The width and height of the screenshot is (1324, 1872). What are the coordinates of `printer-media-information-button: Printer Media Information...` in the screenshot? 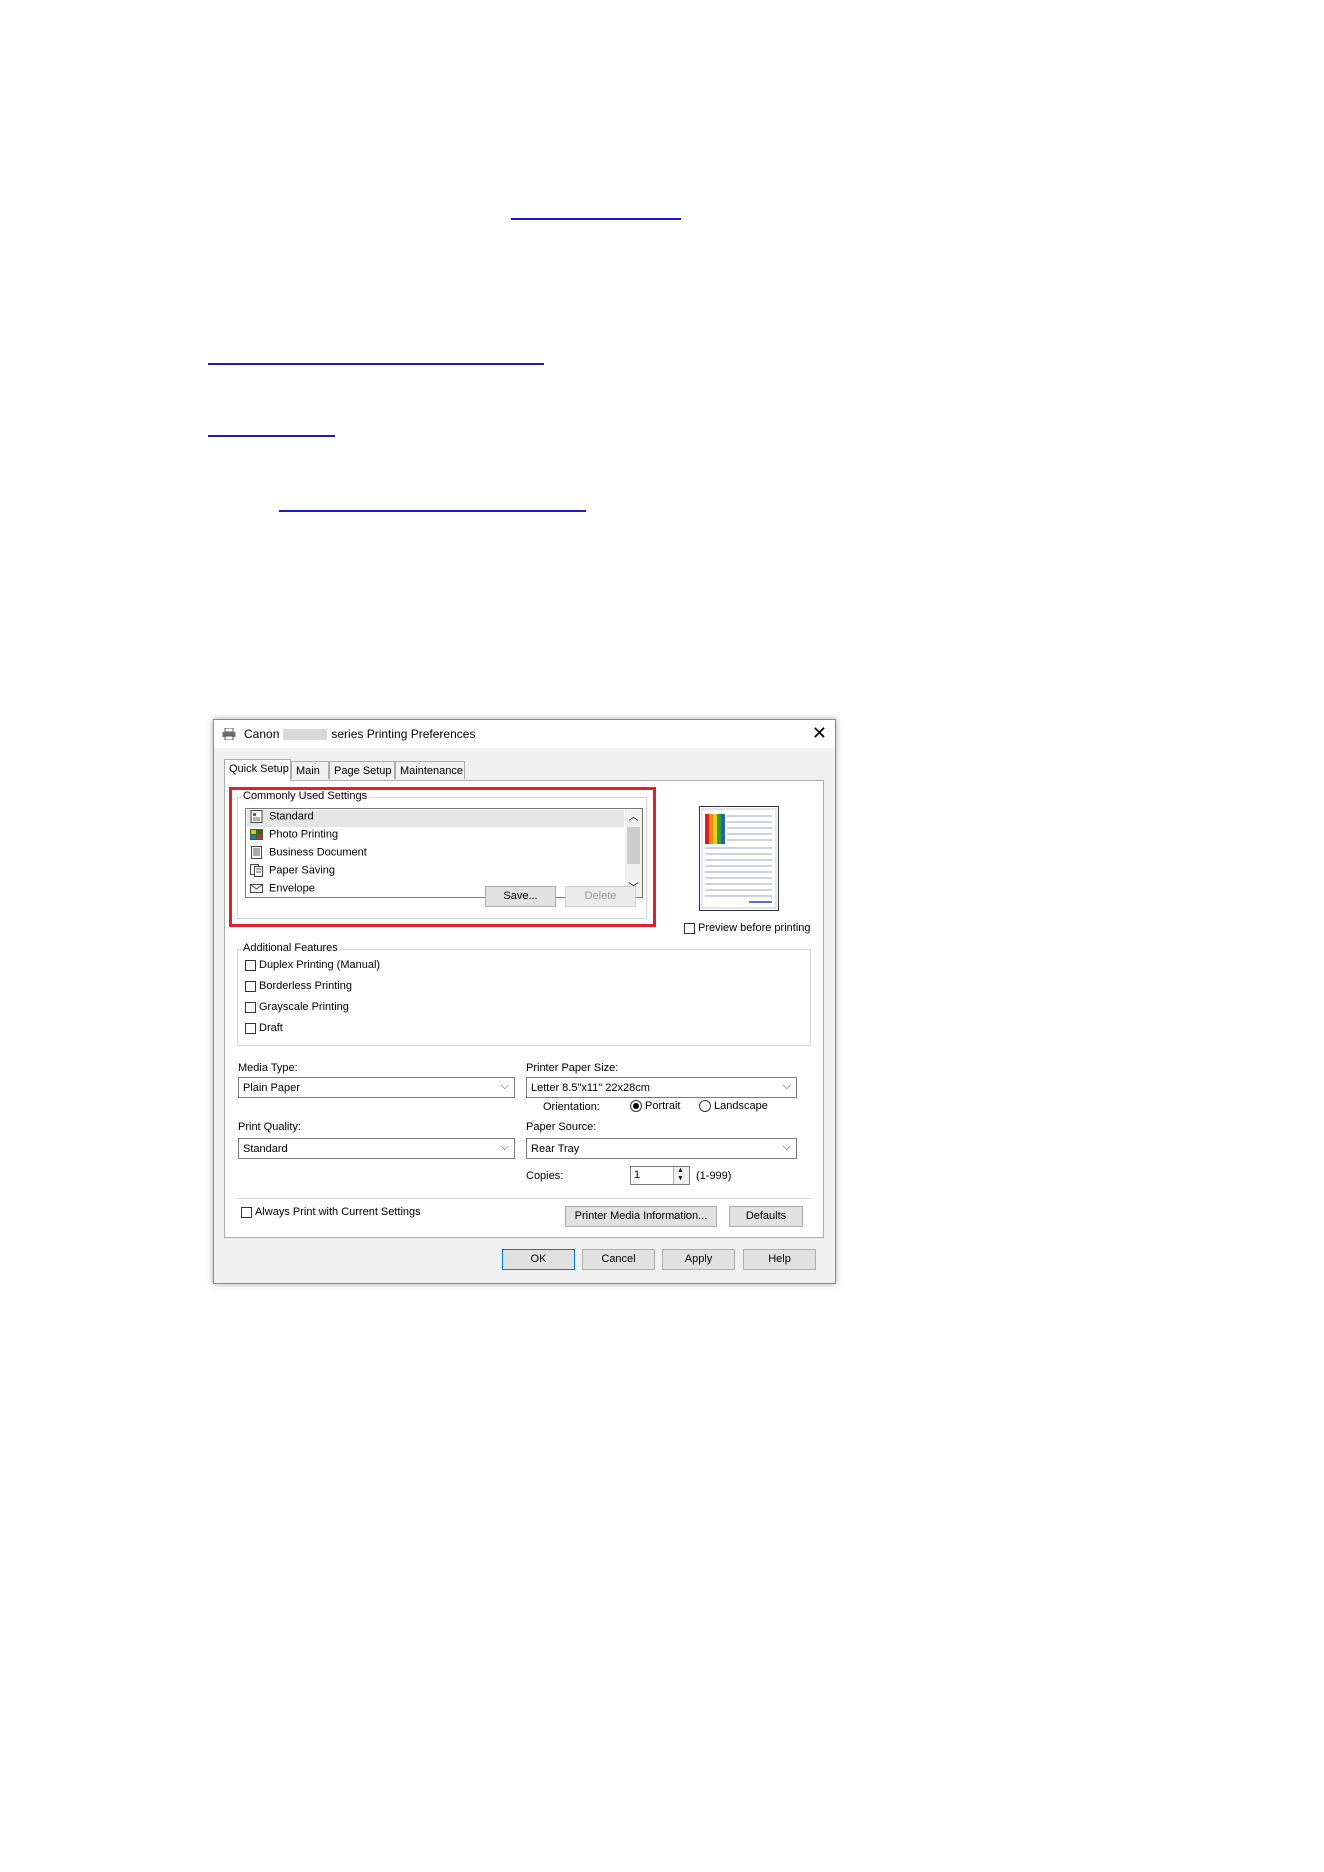 It's located at (641, 1216).